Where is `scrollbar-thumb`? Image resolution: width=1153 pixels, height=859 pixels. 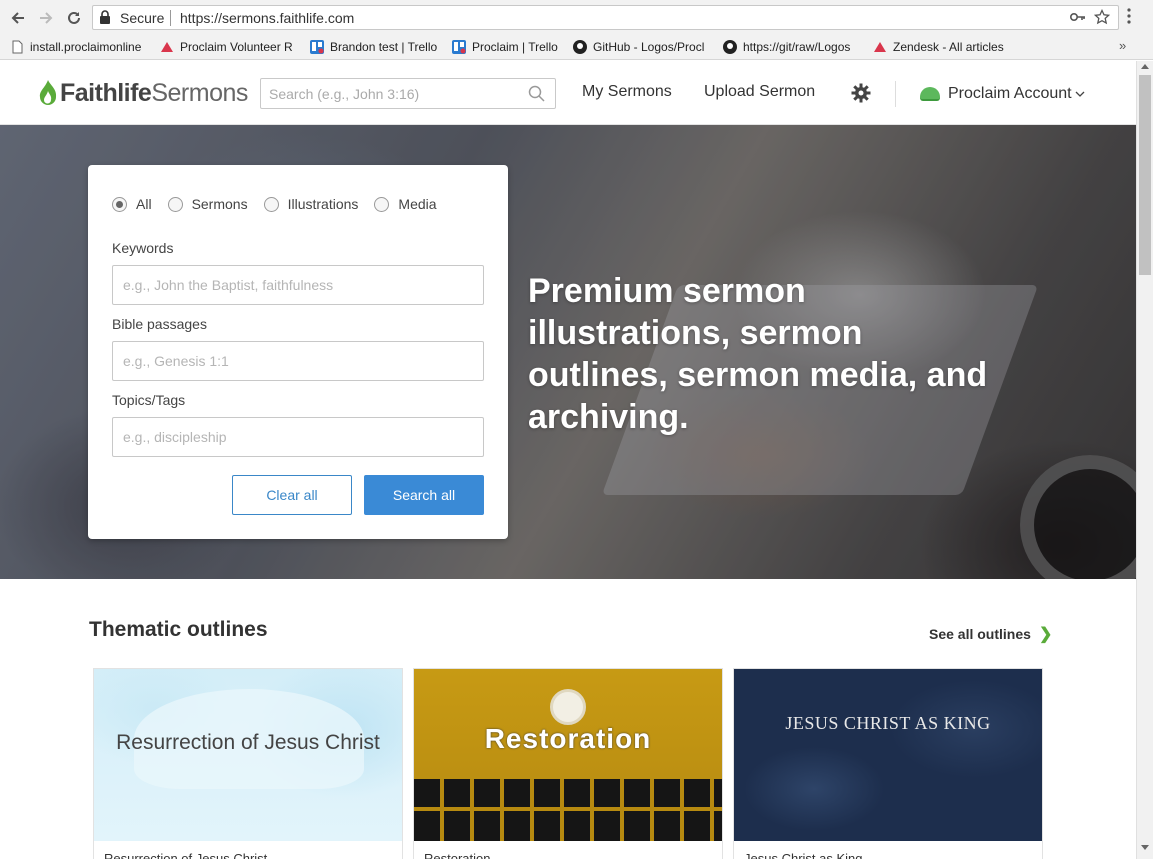
scrollbar-thumb is located at coordinates (1145, 175).